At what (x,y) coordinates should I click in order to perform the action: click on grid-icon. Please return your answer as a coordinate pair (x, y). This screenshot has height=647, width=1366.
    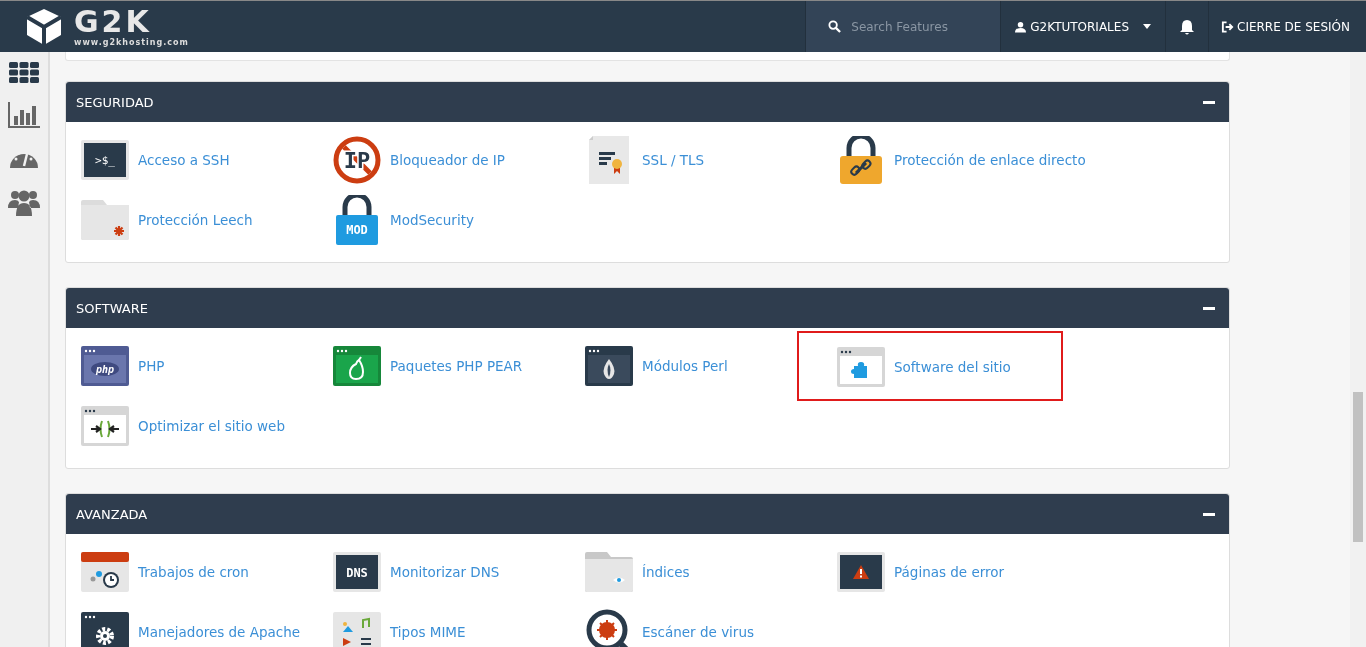
    Looking at the image, I should click on (24, 73).